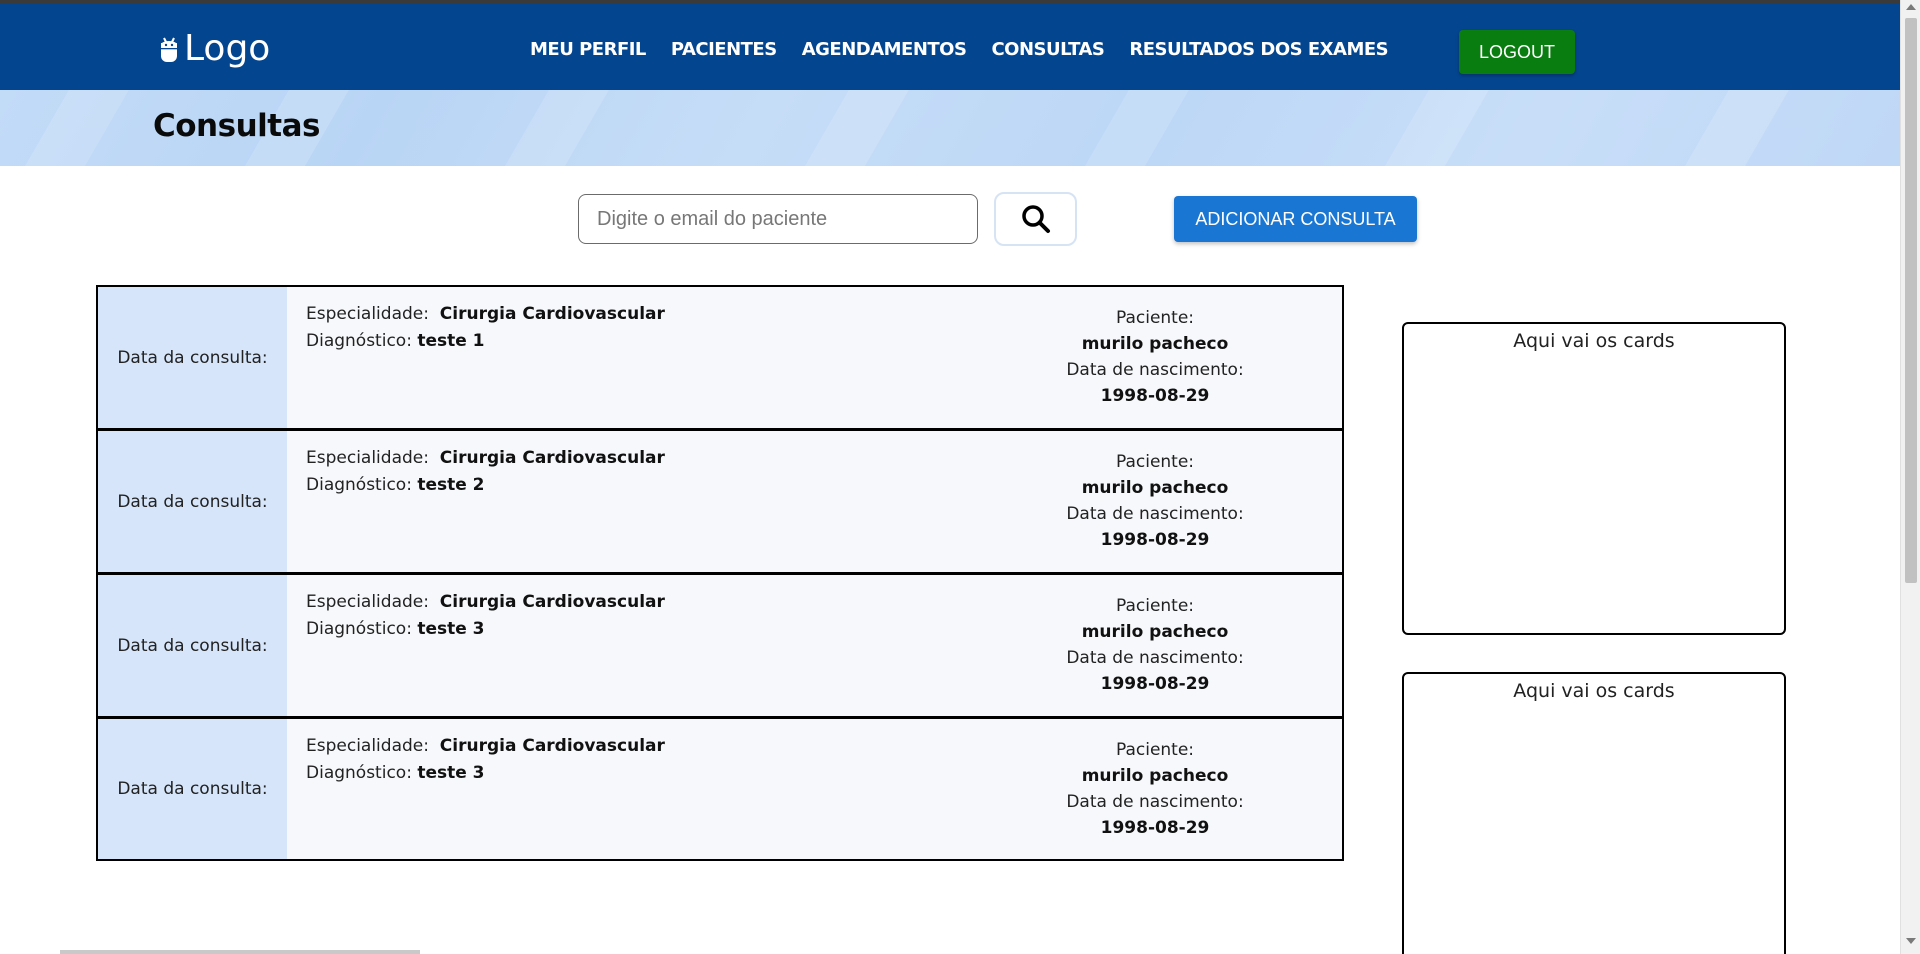 The image size is (1920, 954). What do you see at coordinates (778, 219) in the screenshot?
I see `patient-email-search-input` at bounding box center [778, 219].